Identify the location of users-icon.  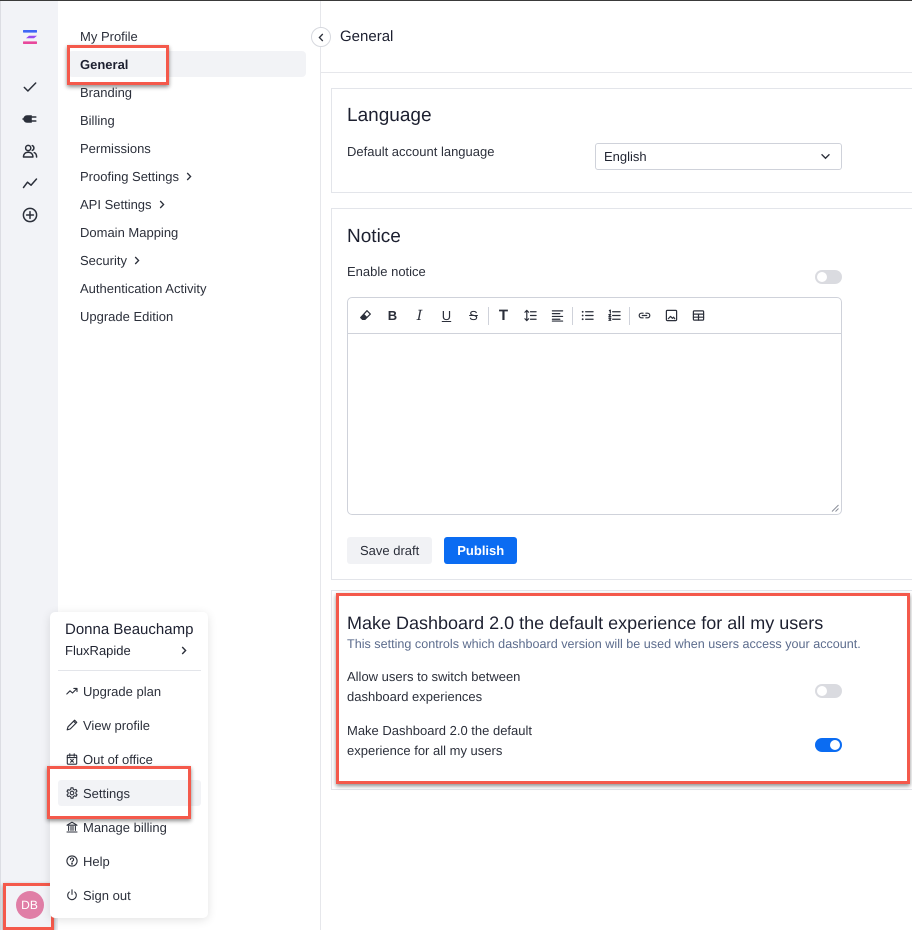
(30, 151).